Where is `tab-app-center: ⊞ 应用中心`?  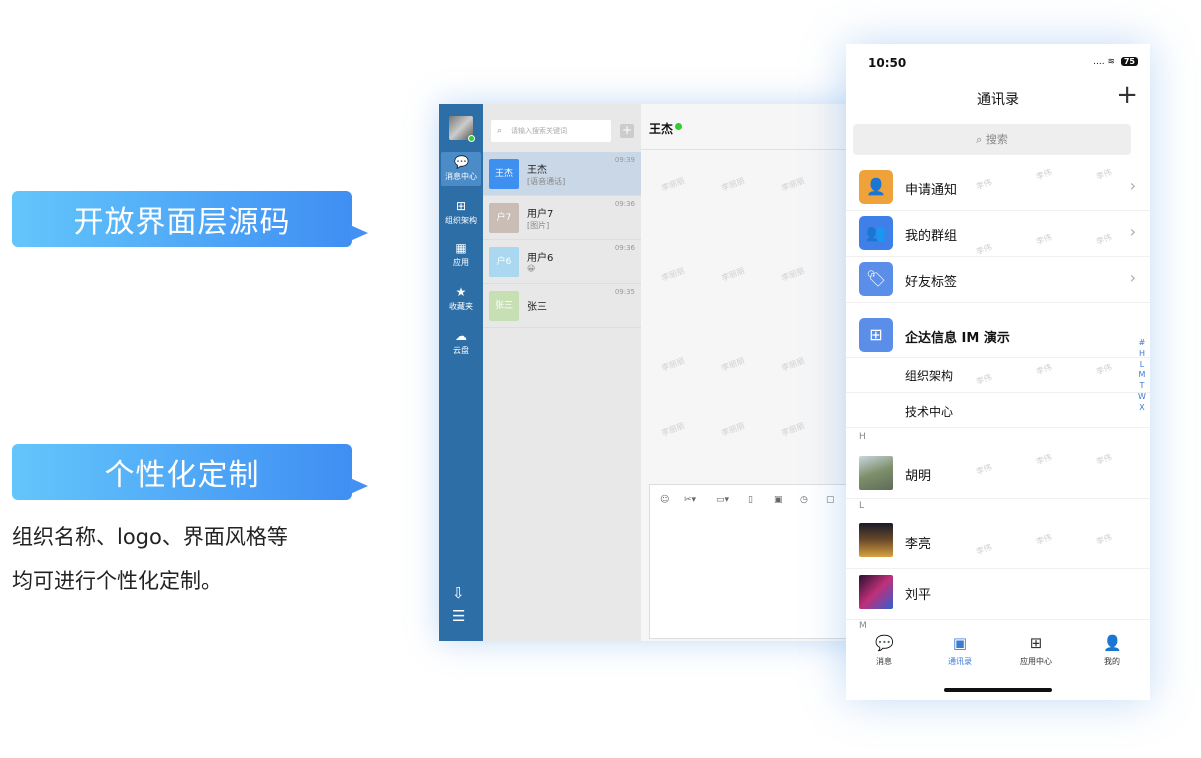 tab-app-center: ⊞ 应用中心 is located at coordinates (1036, 652).